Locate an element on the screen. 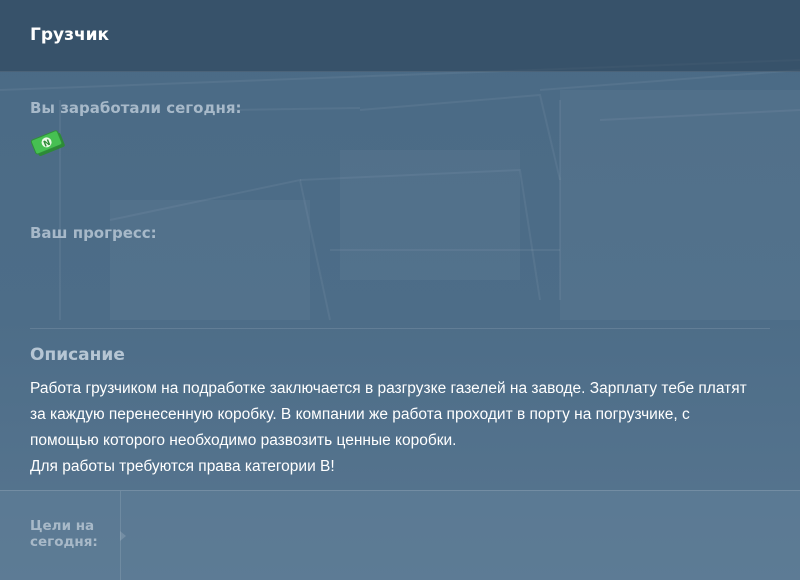 Image resolution: width=800 pixels, height=580 pixels. header-bar: Грузчик is located at coordinates (400, 36).